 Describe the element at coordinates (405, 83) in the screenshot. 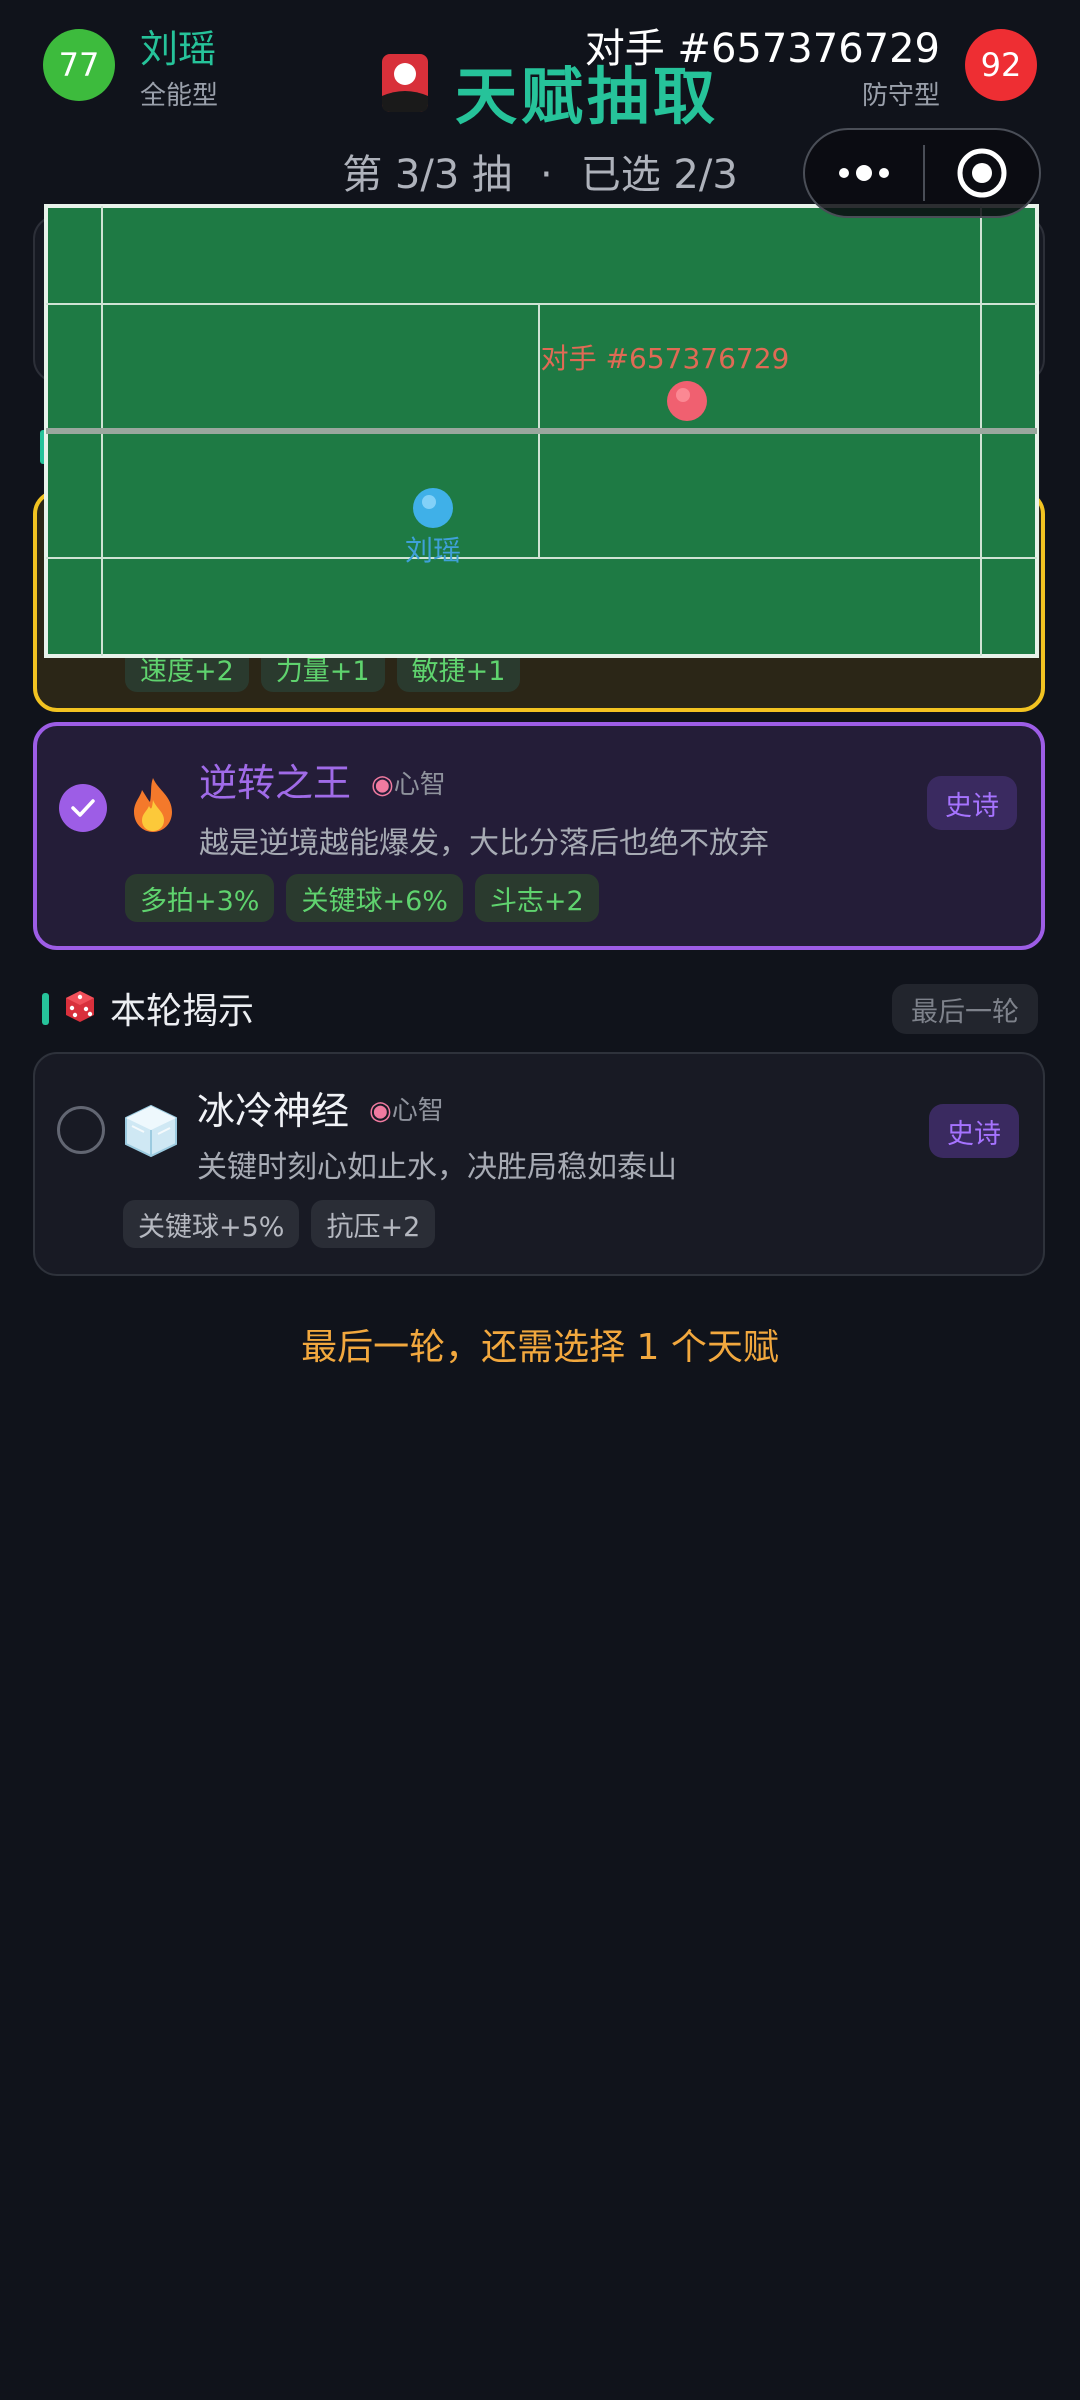

I see `red-card-icon` at that location.